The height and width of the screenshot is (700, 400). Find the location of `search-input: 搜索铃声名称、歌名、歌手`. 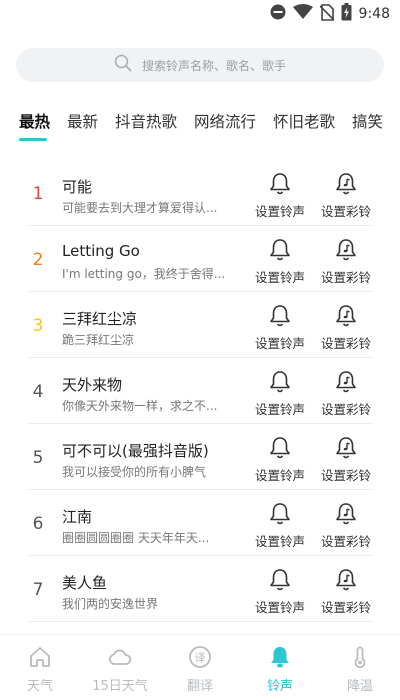

search-input: 搜索铃声名称、歌名、歌手 is located at coordinates (200, 65).